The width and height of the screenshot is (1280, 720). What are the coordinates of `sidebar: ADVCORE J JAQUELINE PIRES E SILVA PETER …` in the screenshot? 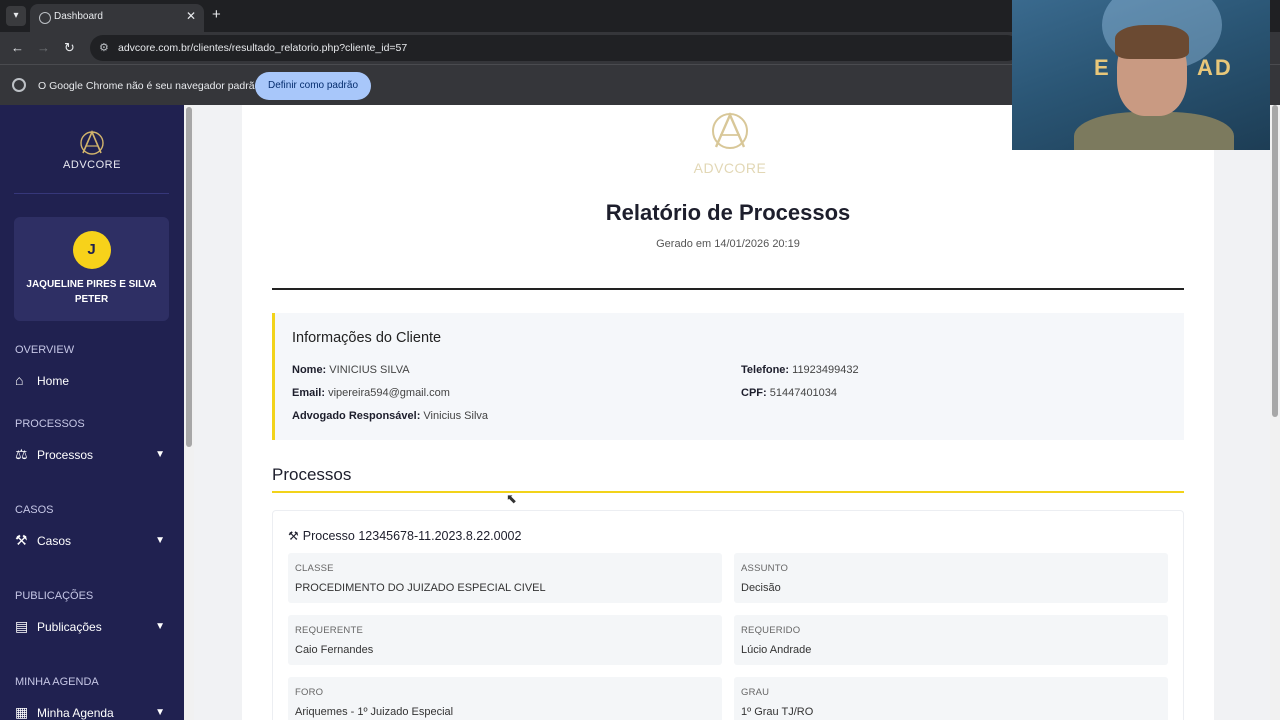 It's located at (92, 412).